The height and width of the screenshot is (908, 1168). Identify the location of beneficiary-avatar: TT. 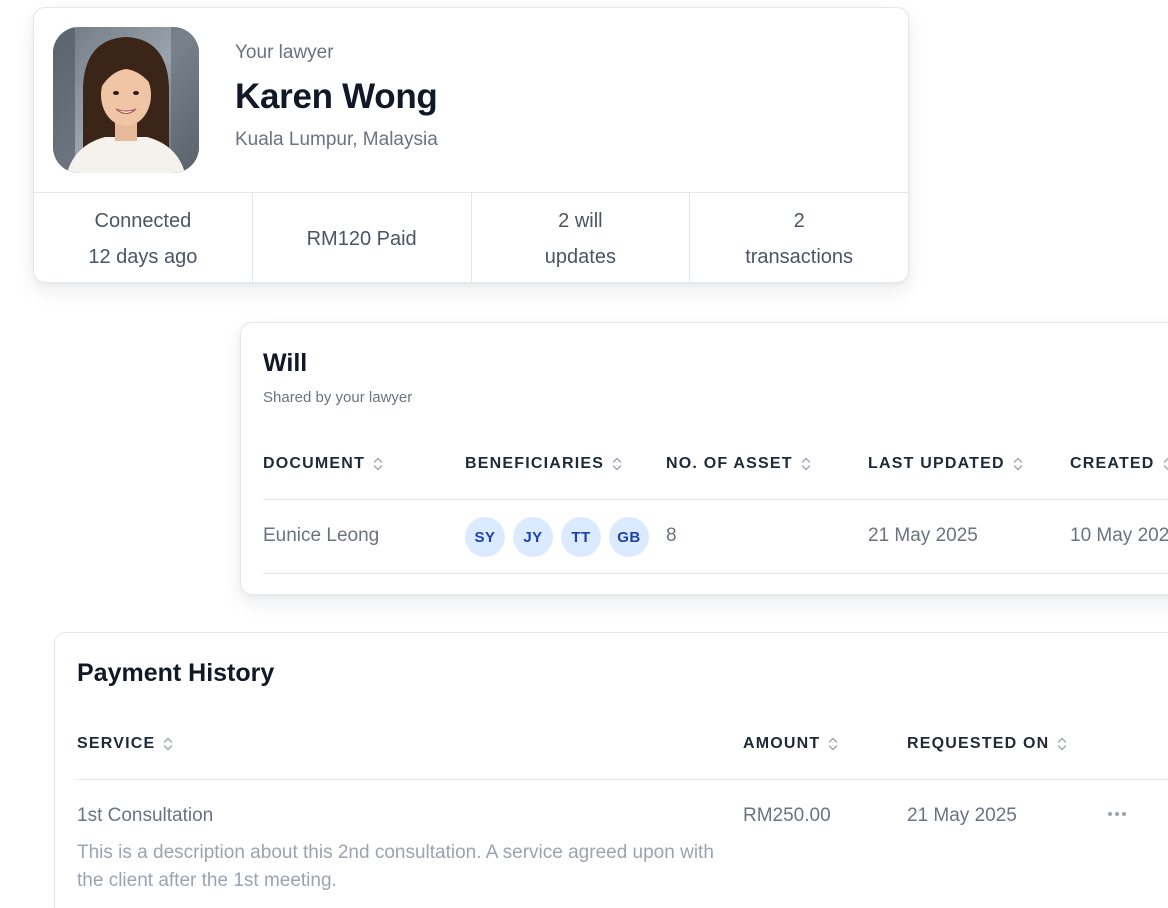
(581, 537).